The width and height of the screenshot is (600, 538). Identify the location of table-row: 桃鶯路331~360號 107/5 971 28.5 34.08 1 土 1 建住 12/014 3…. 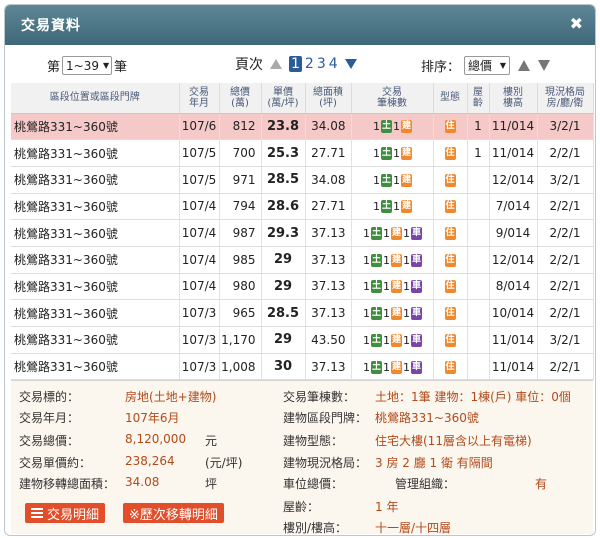
(302, 180).